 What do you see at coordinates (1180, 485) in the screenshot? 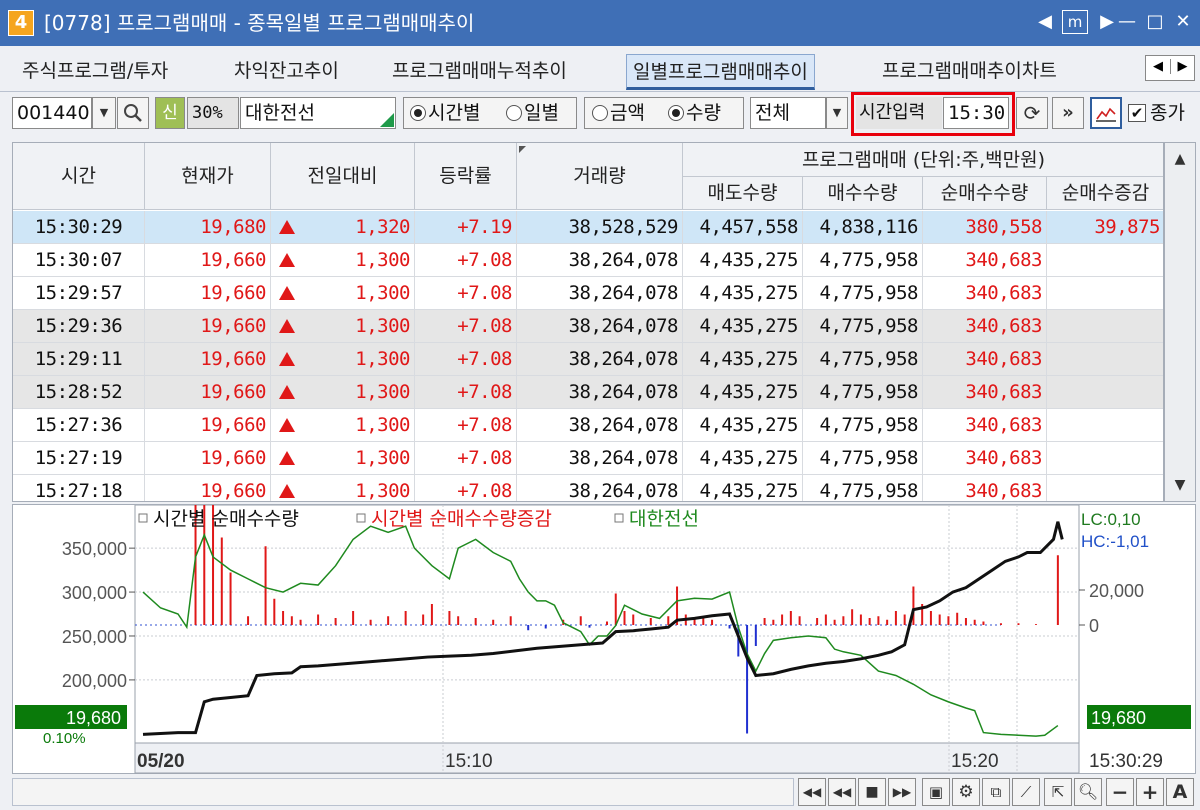
I see `scroll-down-icon: ▼` at bounding box center [1180, 485].